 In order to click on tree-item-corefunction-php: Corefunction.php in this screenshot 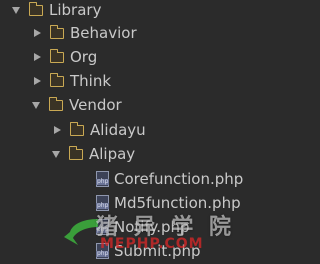, I will do `click(169, 179)`.